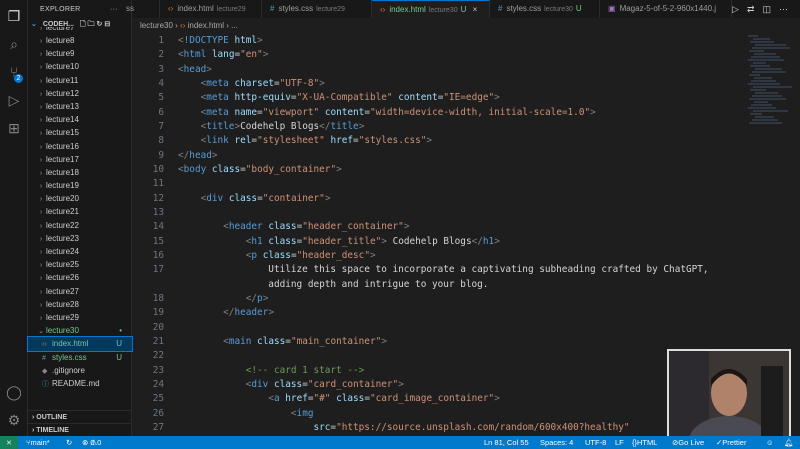 This screenshot has width=800, height=449. I want to click on timeline-section: › TIMELINE, so click(80, 429).